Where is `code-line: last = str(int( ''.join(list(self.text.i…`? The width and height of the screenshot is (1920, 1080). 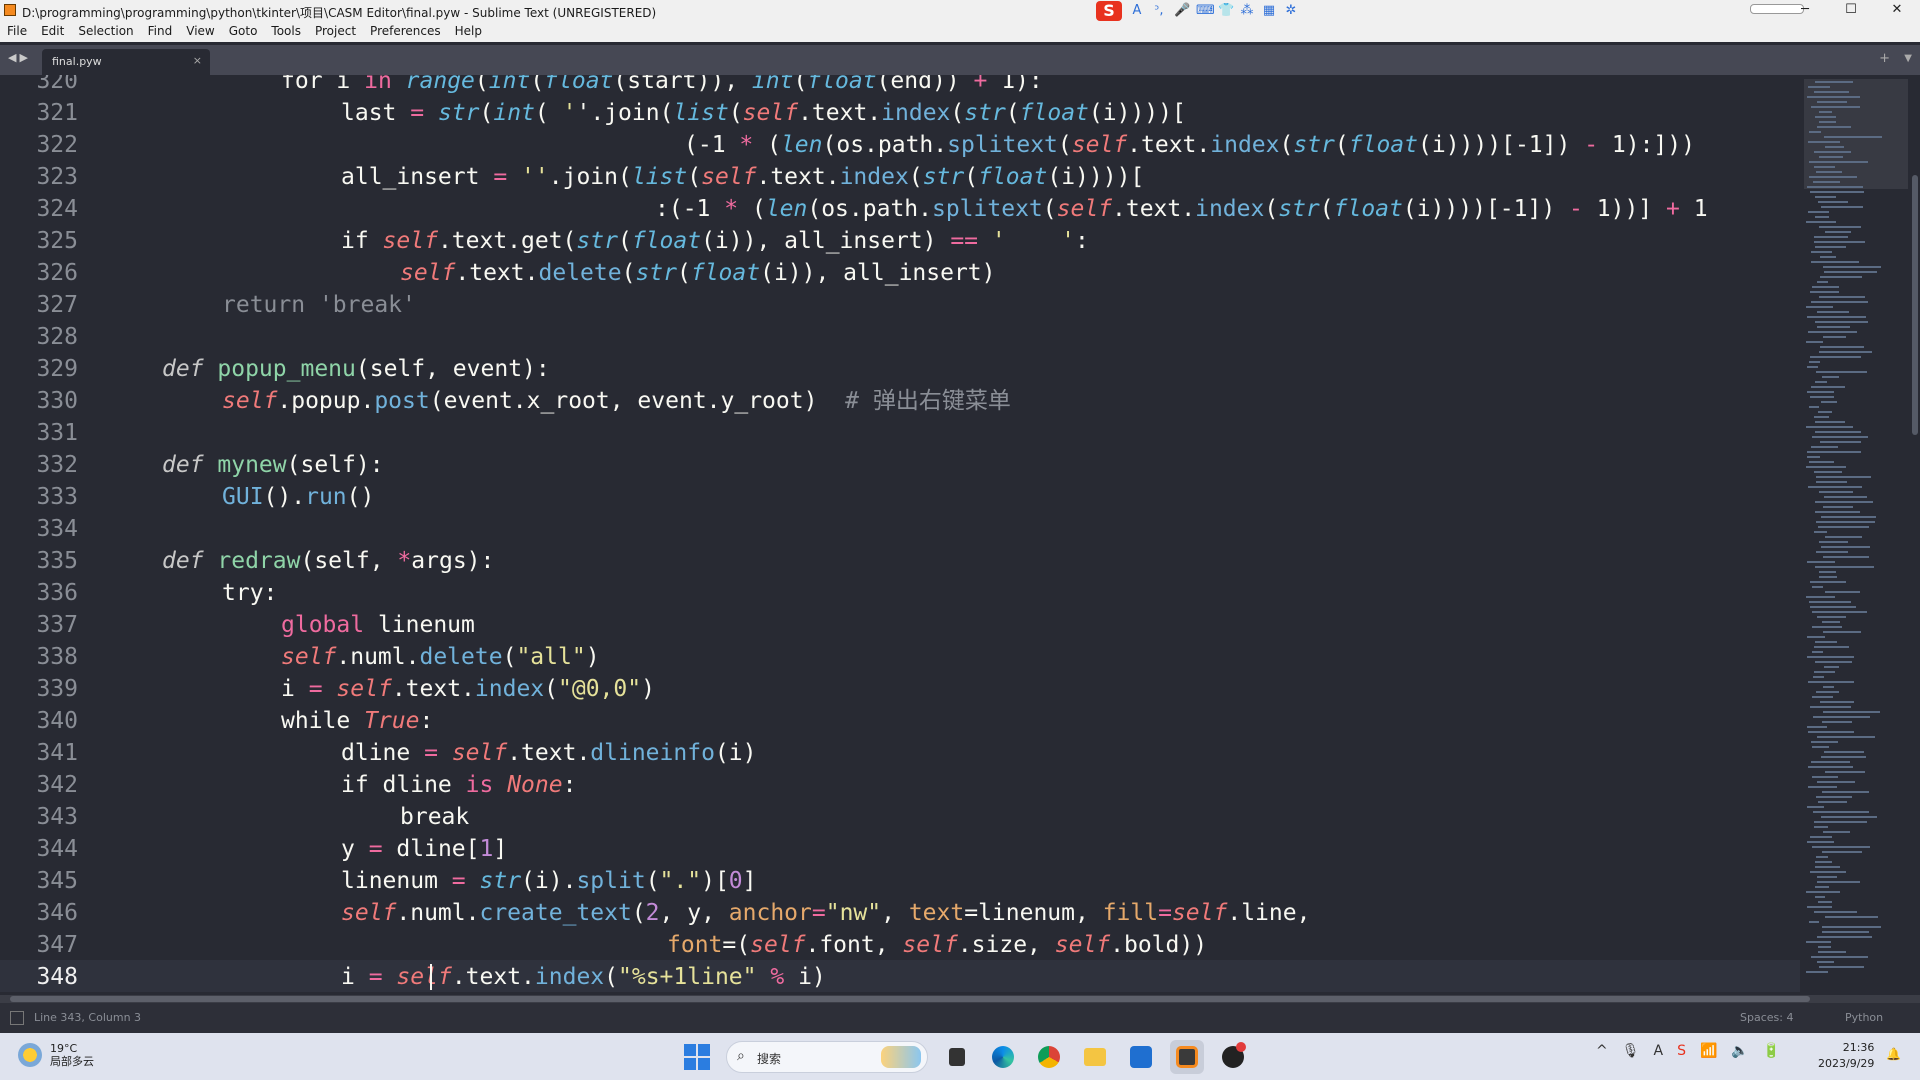
code-line: last = str(int( ''.join(list(self.text.i… is located at coordinates (763, 113).